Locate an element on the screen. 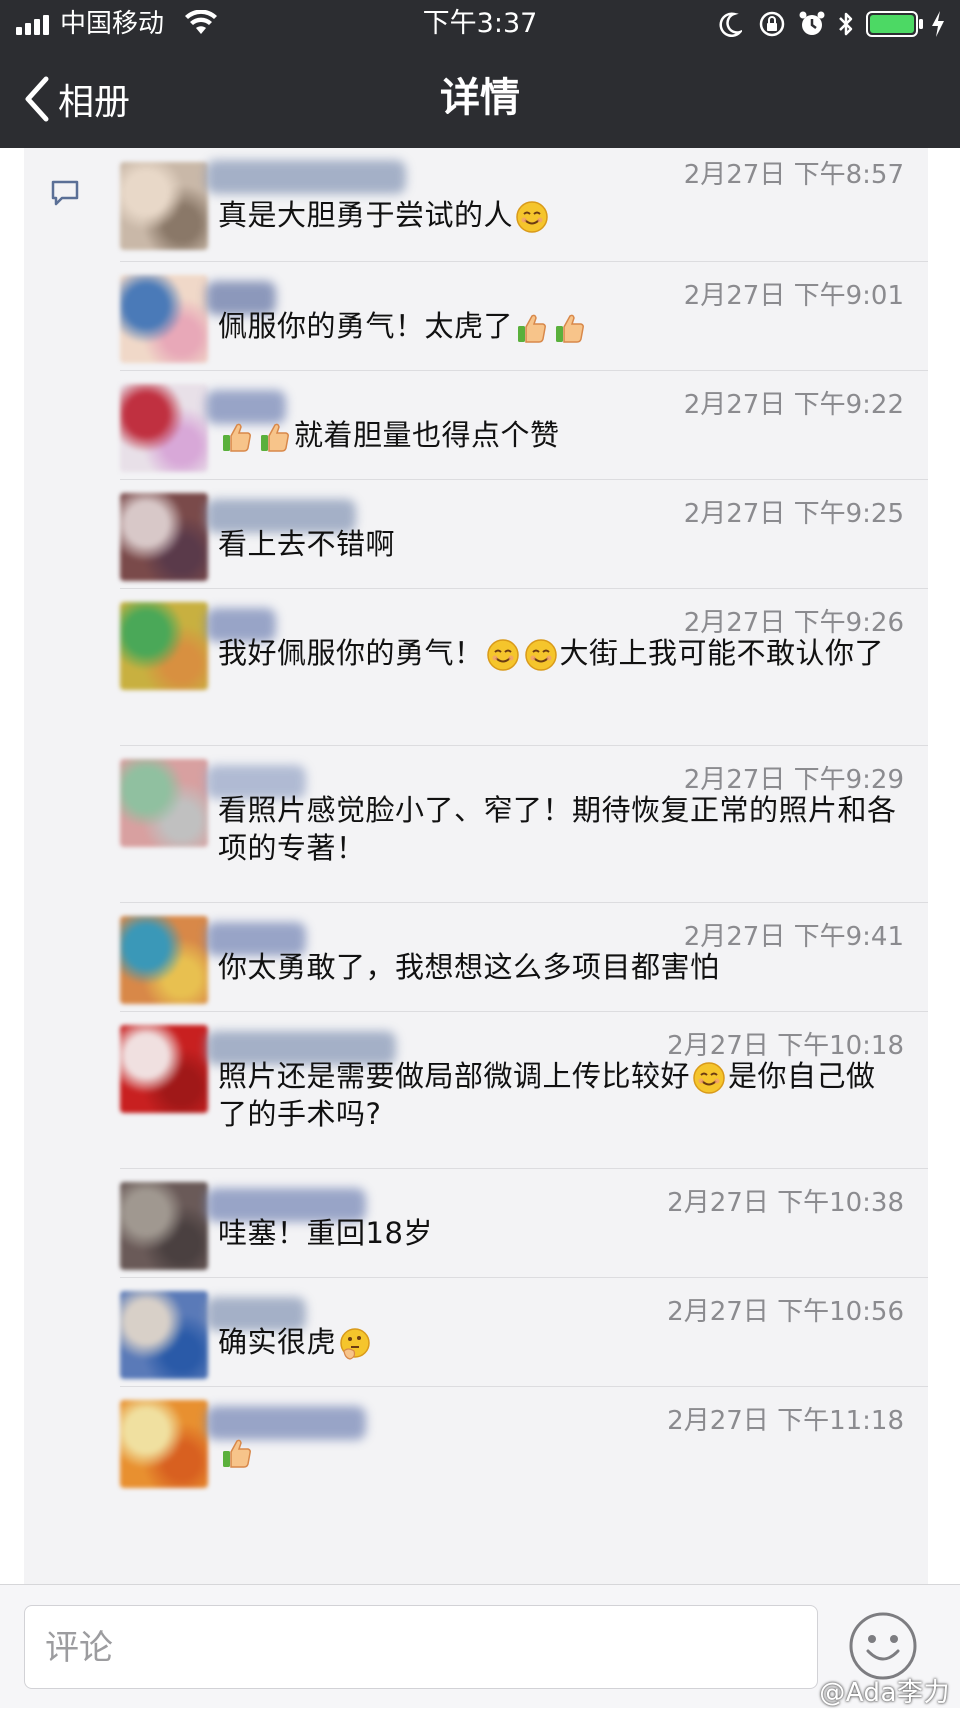 This screenshot has height=1709, width=960. comment-text: 真是大胆勇于尝试的人 is located at coordinates (558, 215).